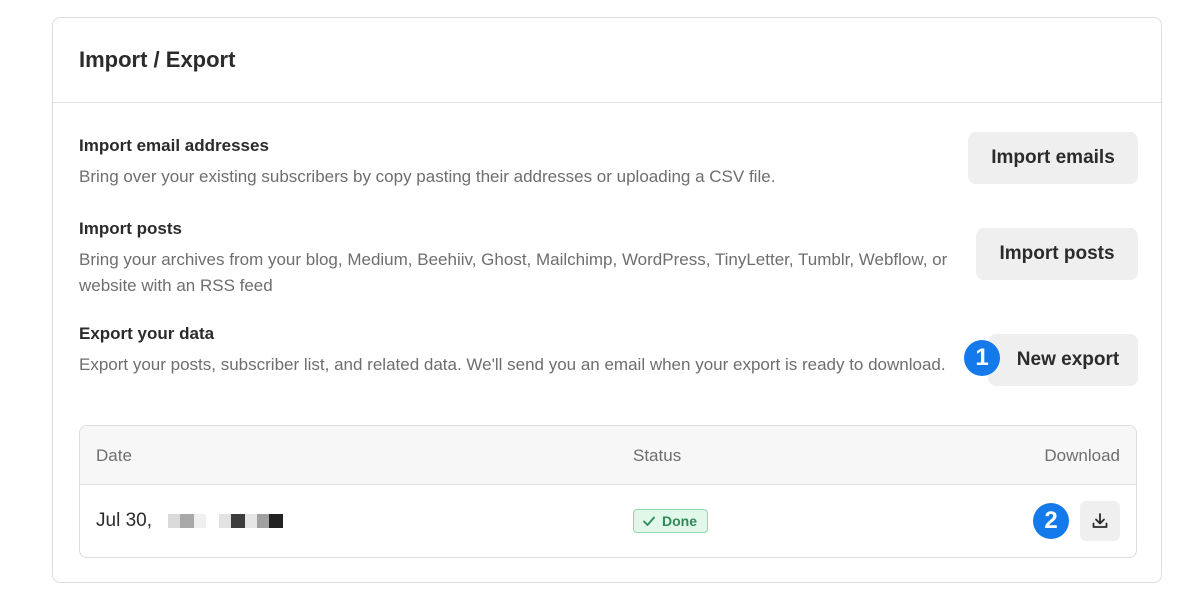 This screenshot has width=1200, height=600. I want to click on status-badge: Done, so click(670, 521).